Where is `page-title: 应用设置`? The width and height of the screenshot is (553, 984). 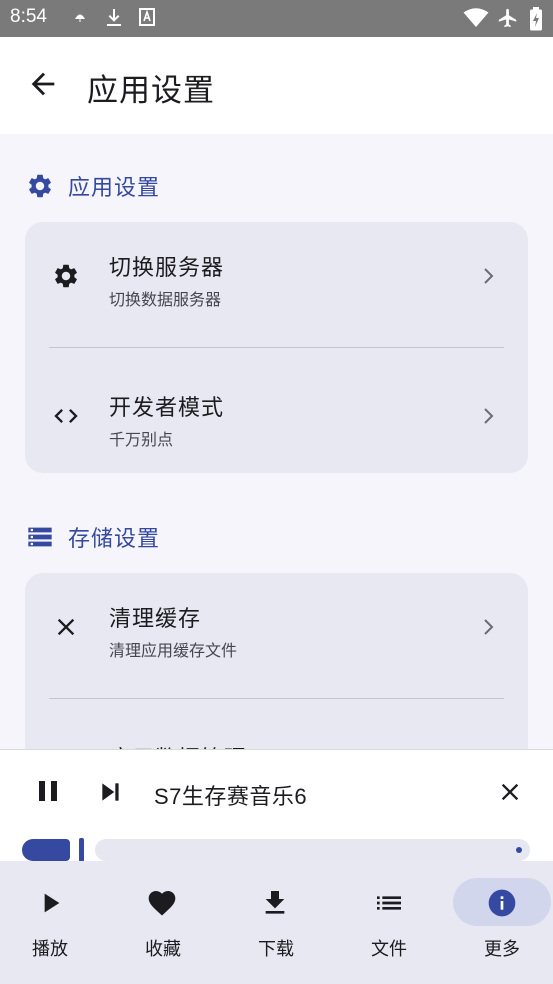 page-title: 应用设置 is located at coordinates (151, 91).